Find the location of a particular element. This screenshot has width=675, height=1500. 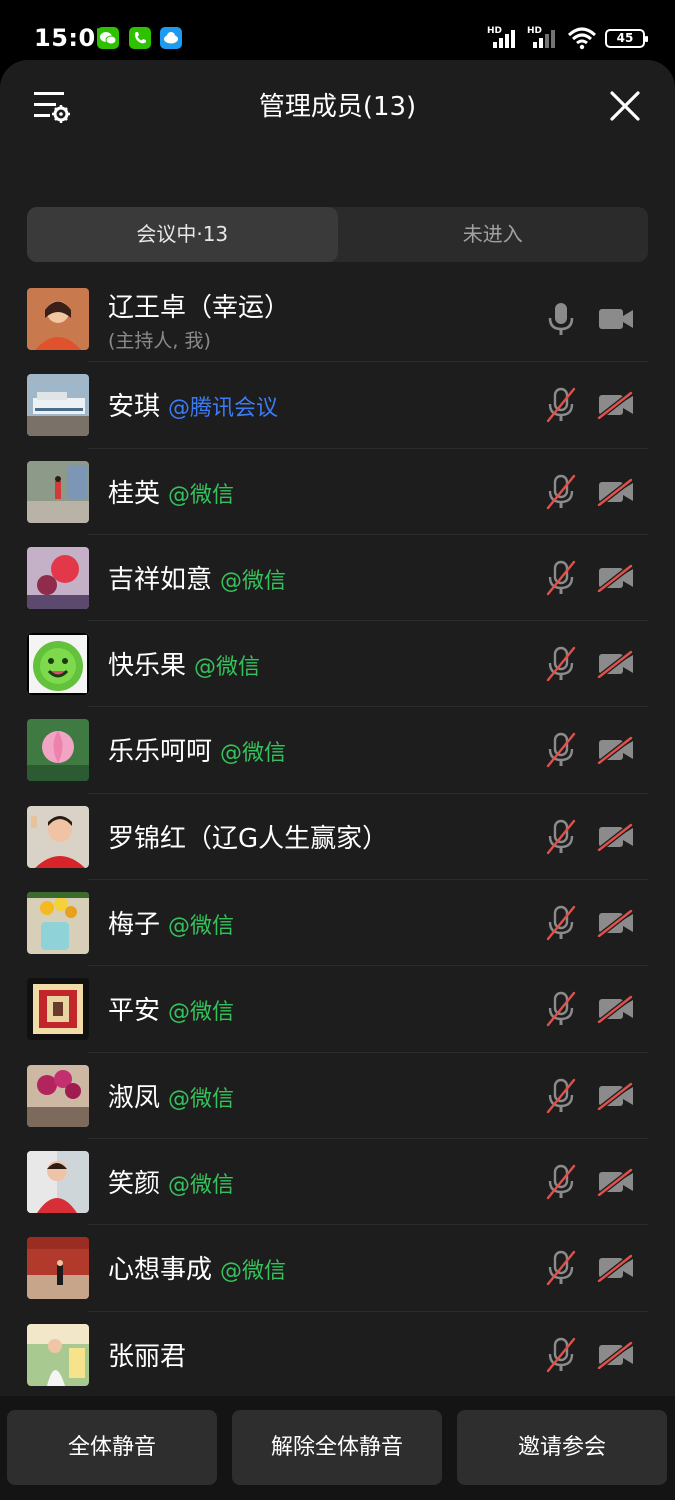

member-name: 梅子 is located at coordinates (134, 925).